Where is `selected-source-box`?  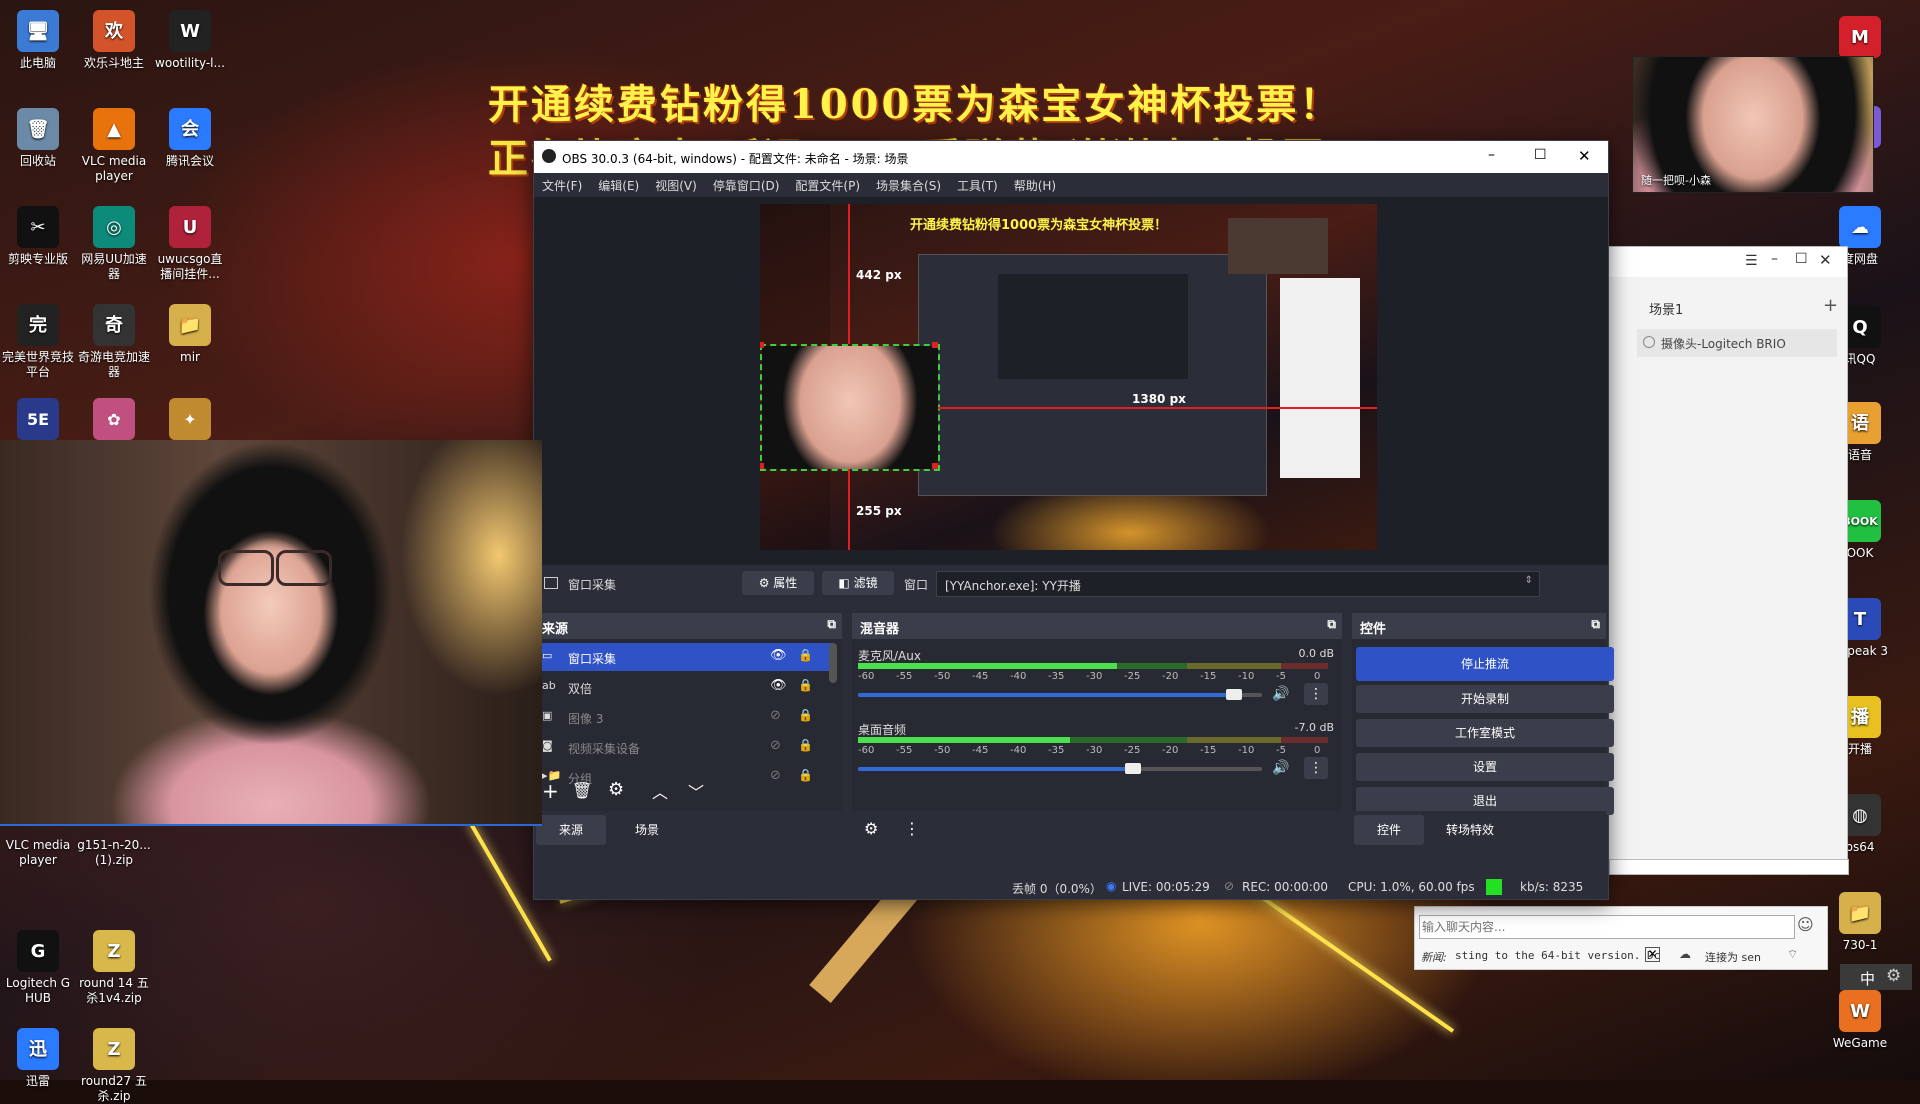
selected-source-box is located at coordinates (850, 407).